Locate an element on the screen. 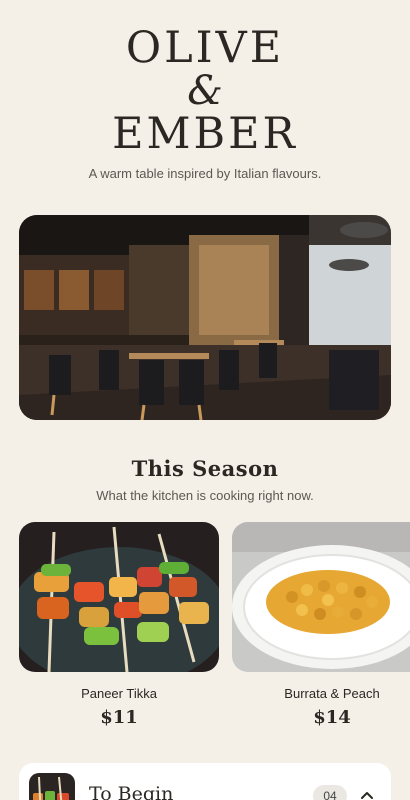 Image resolution: width=410 pixels, height=800 pixels. dish-card: Paneer Tikka $11 is located at coordinates (119, 625).